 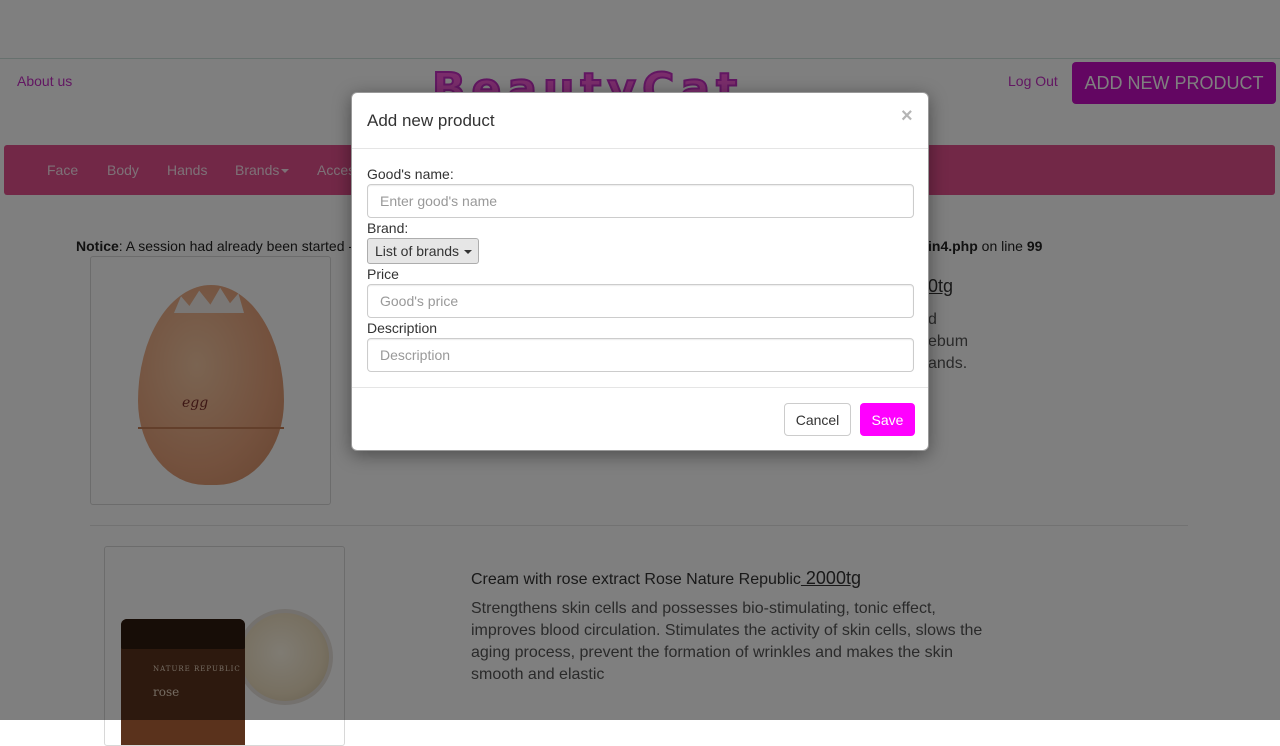 I want to click on chevron-down-icon, so click(x=468, y=252).